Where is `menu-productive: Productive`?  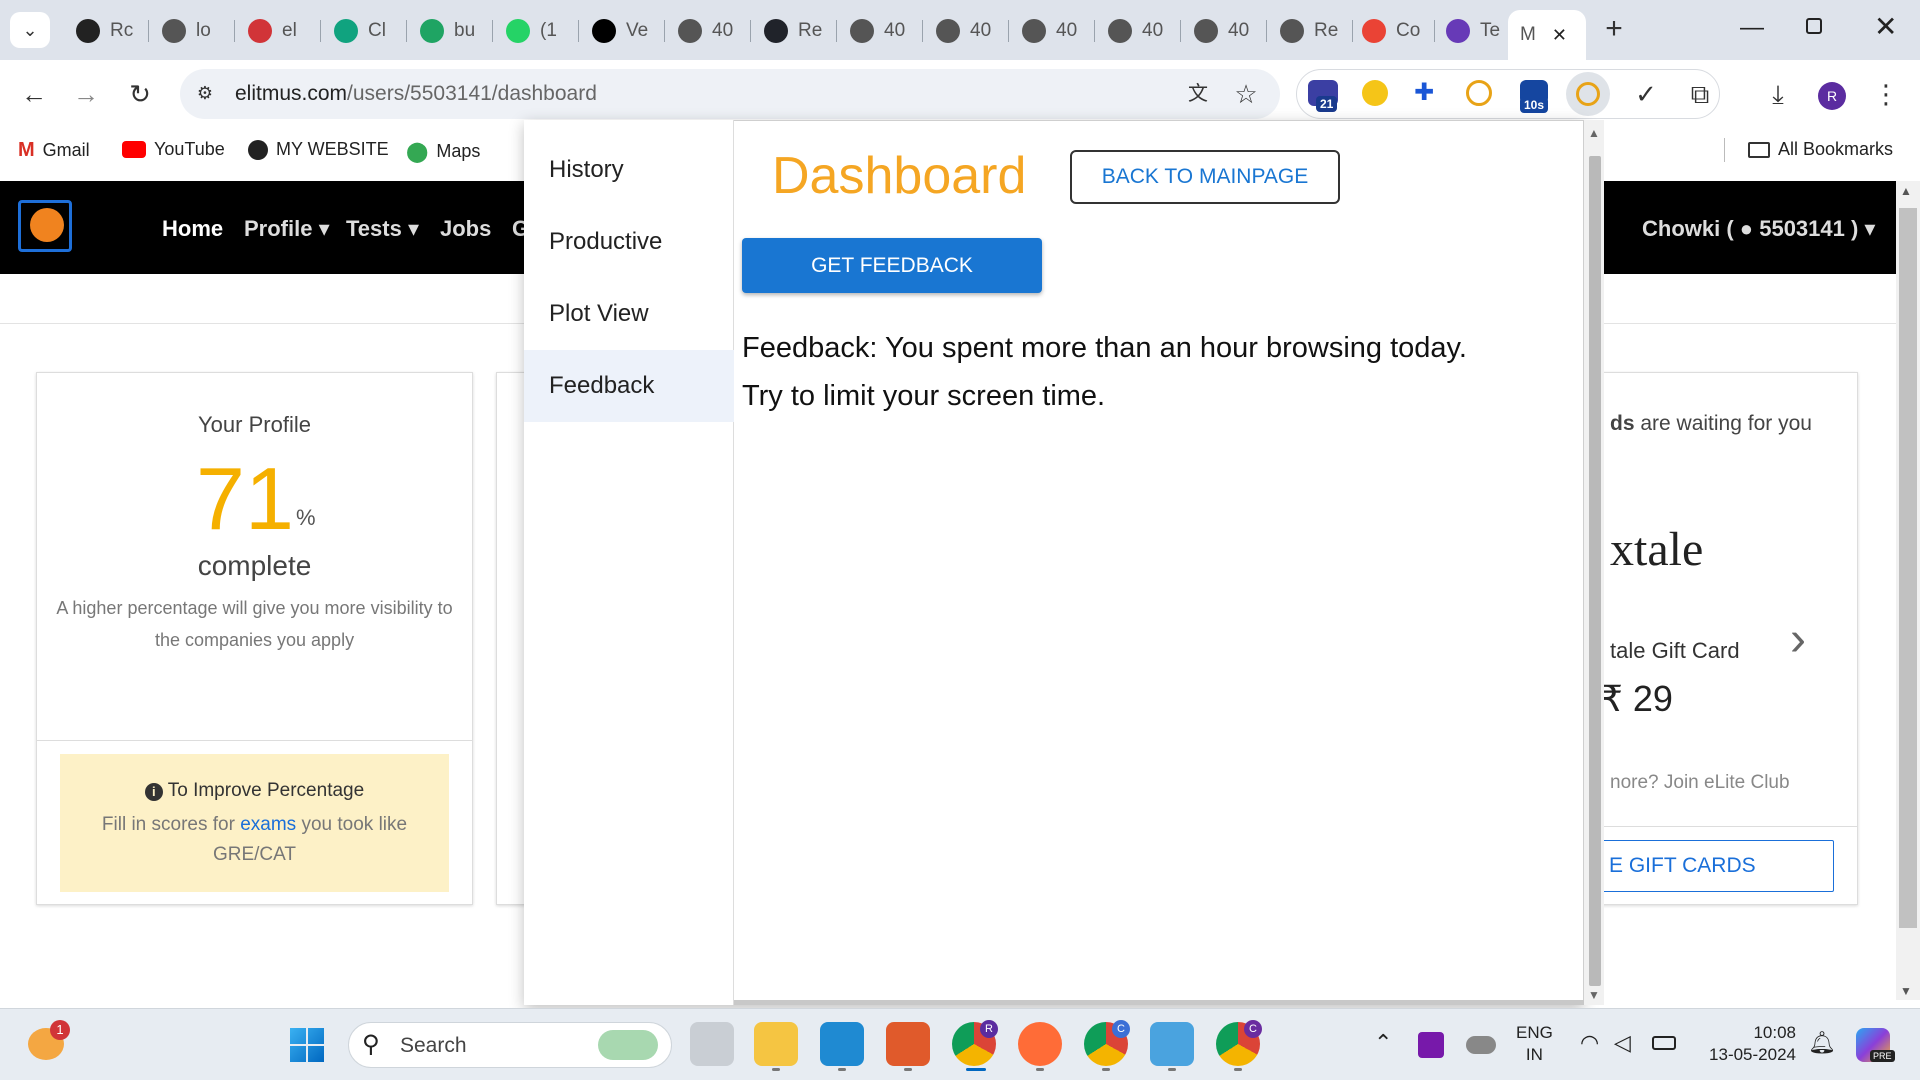 menu-productive: Productive is located at coordinates (629, 242).